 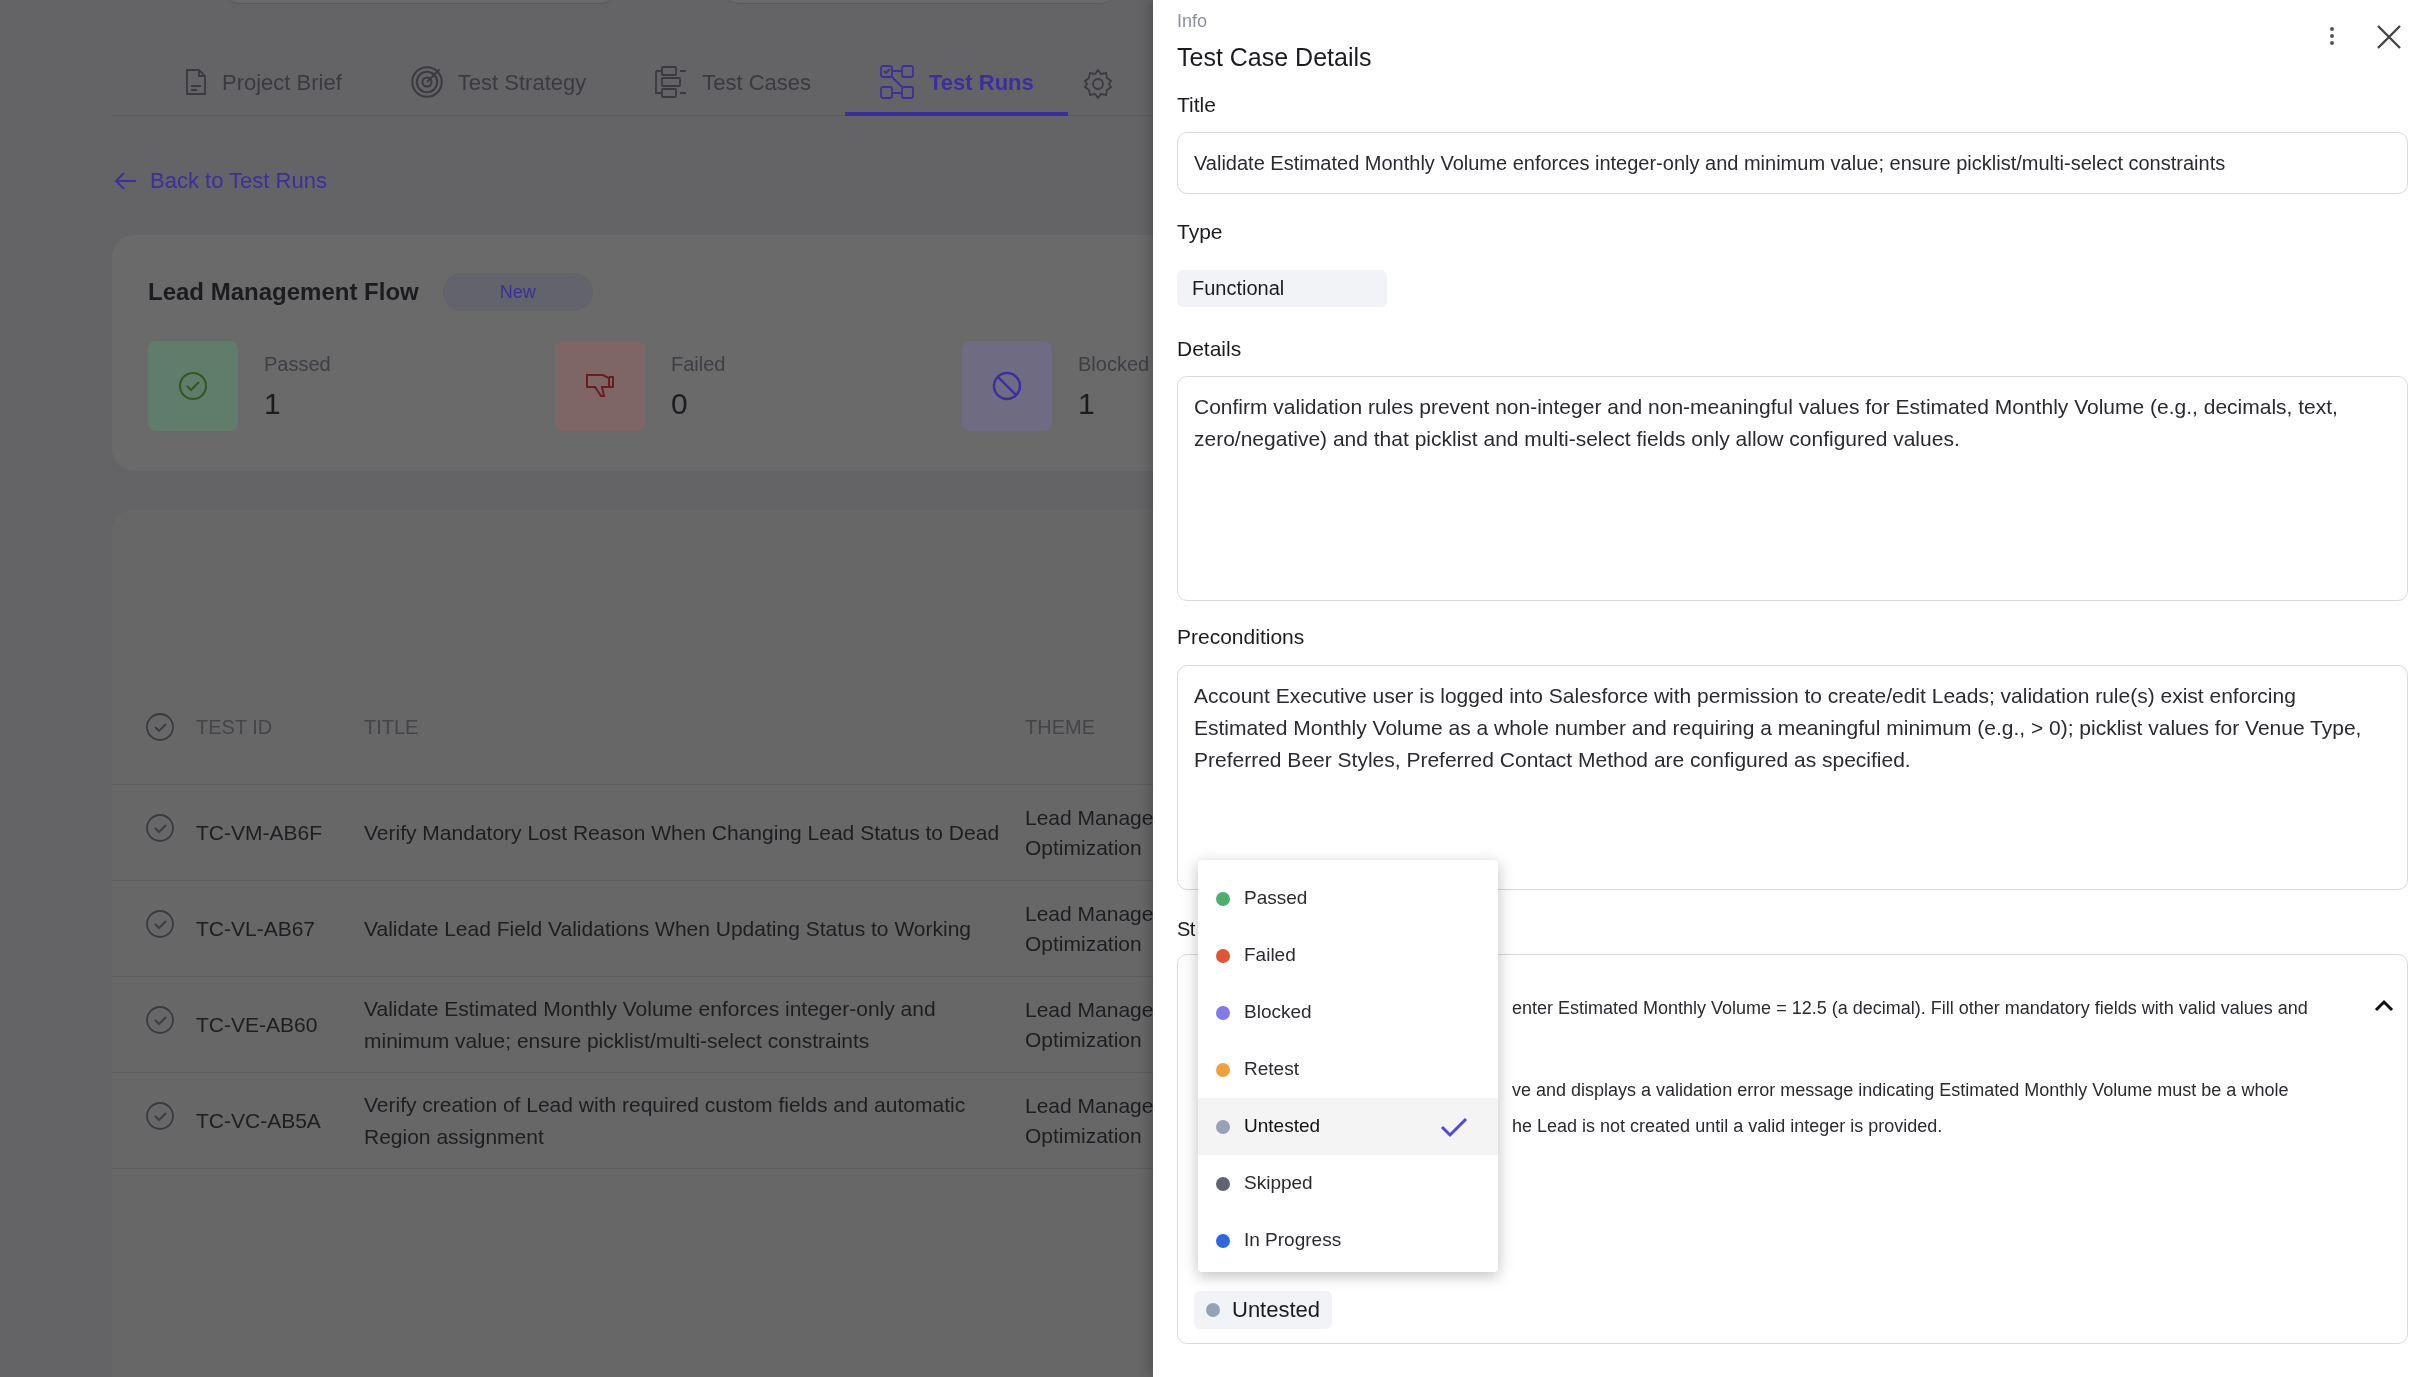 I want to click on stat-count: 0, so click(x=679, y=404).